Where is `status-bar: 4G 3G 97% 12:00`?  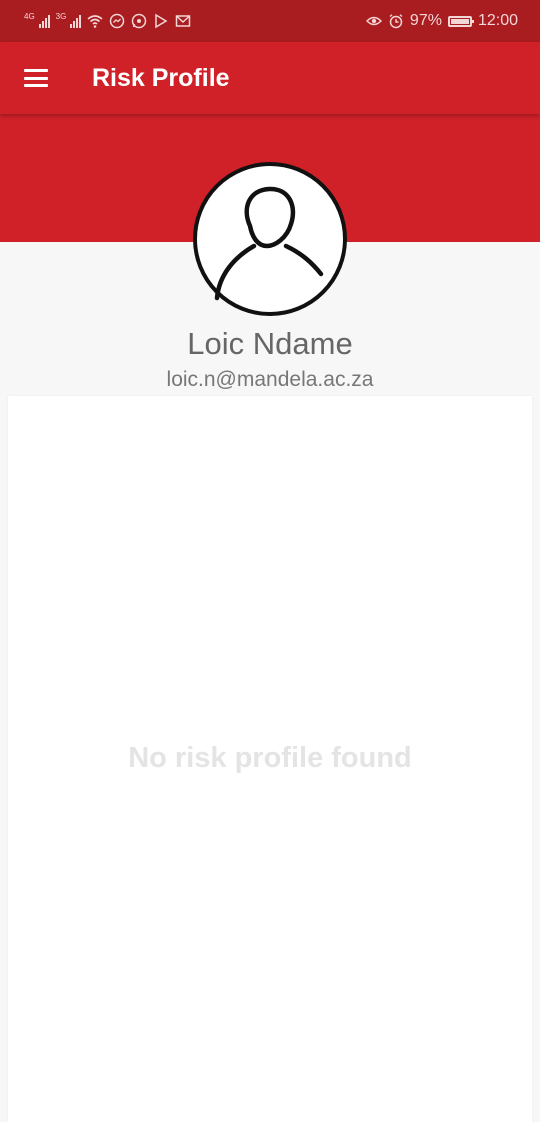 status-bar: 4G 3G 97% 12:00 is located at coordinates (270, 21).